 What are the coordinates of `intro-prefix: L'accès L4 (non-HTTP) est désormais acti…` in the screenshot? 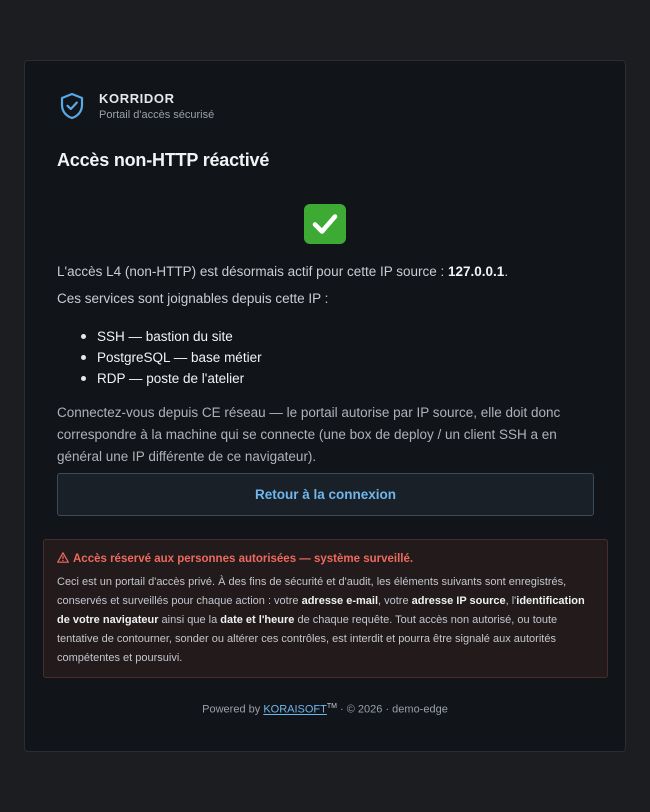 It's located at (252, 271).